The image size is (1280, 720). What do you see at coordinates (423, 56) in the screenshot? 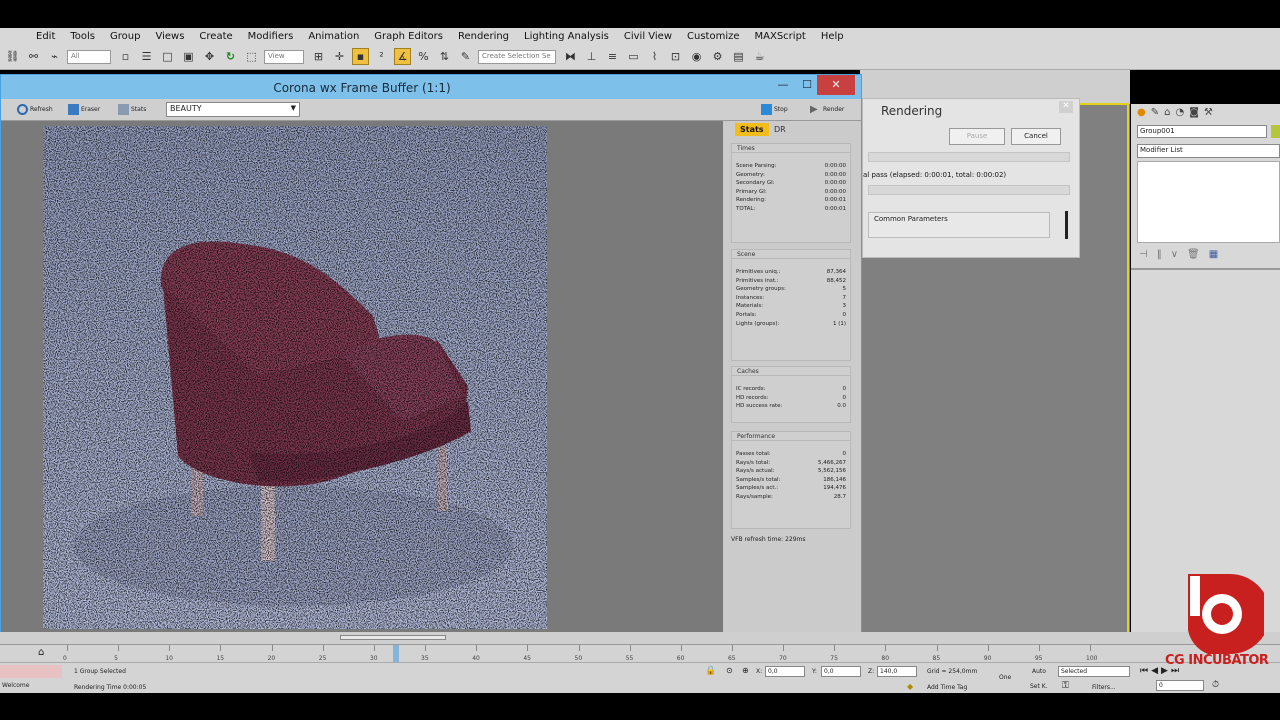
I see `percent-snap-icon: %` at bounding box center [423, 56].